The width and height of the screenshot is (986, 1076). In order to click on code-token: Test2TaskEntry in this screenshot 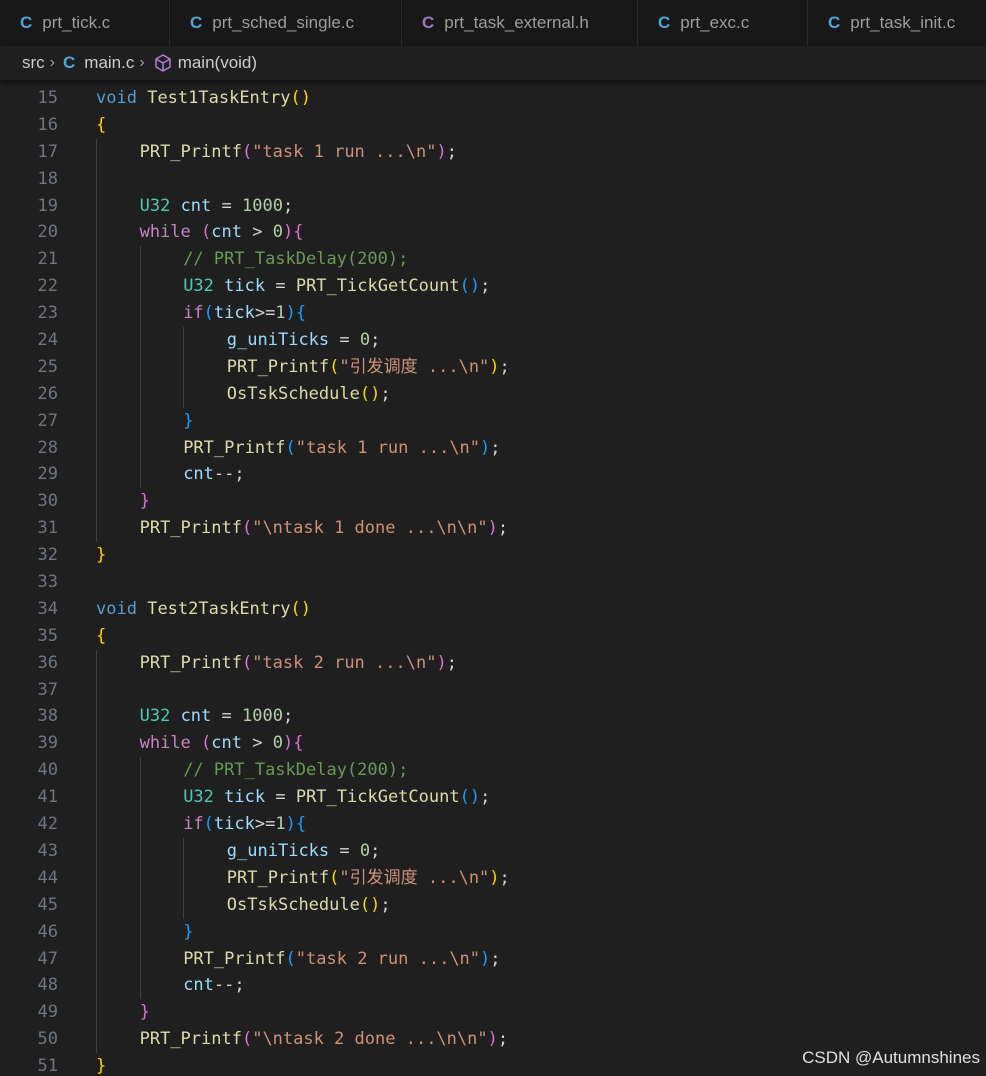, I will do `click(219, 608)`.